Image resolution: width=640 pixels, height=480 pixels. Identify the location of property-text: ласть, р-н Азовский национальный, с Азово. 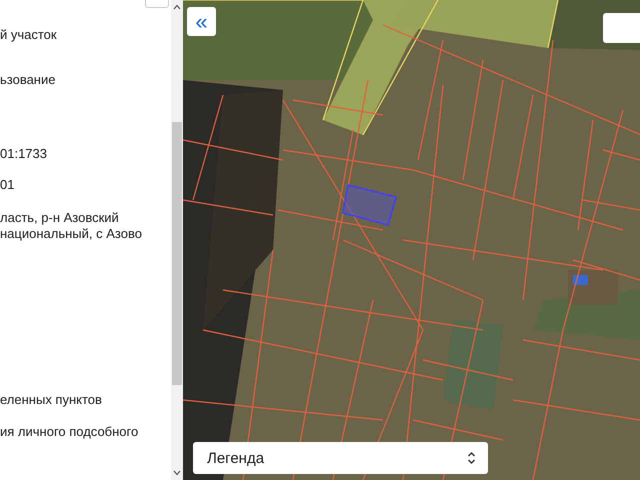
(71, 226).